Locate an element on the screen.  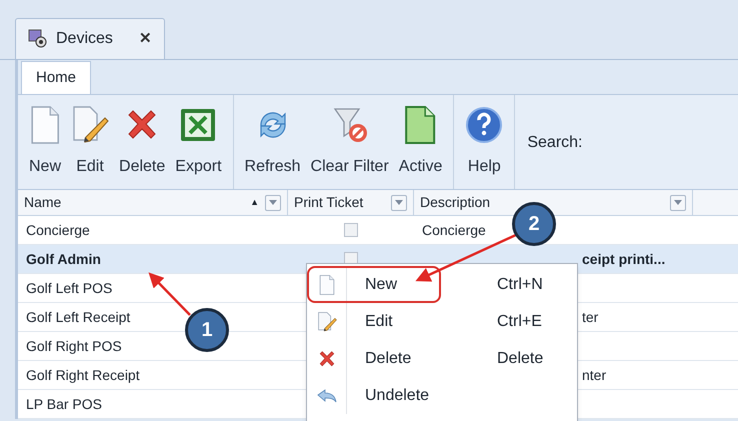
toolbar-button: Delete is located at coordinates (142, 142).